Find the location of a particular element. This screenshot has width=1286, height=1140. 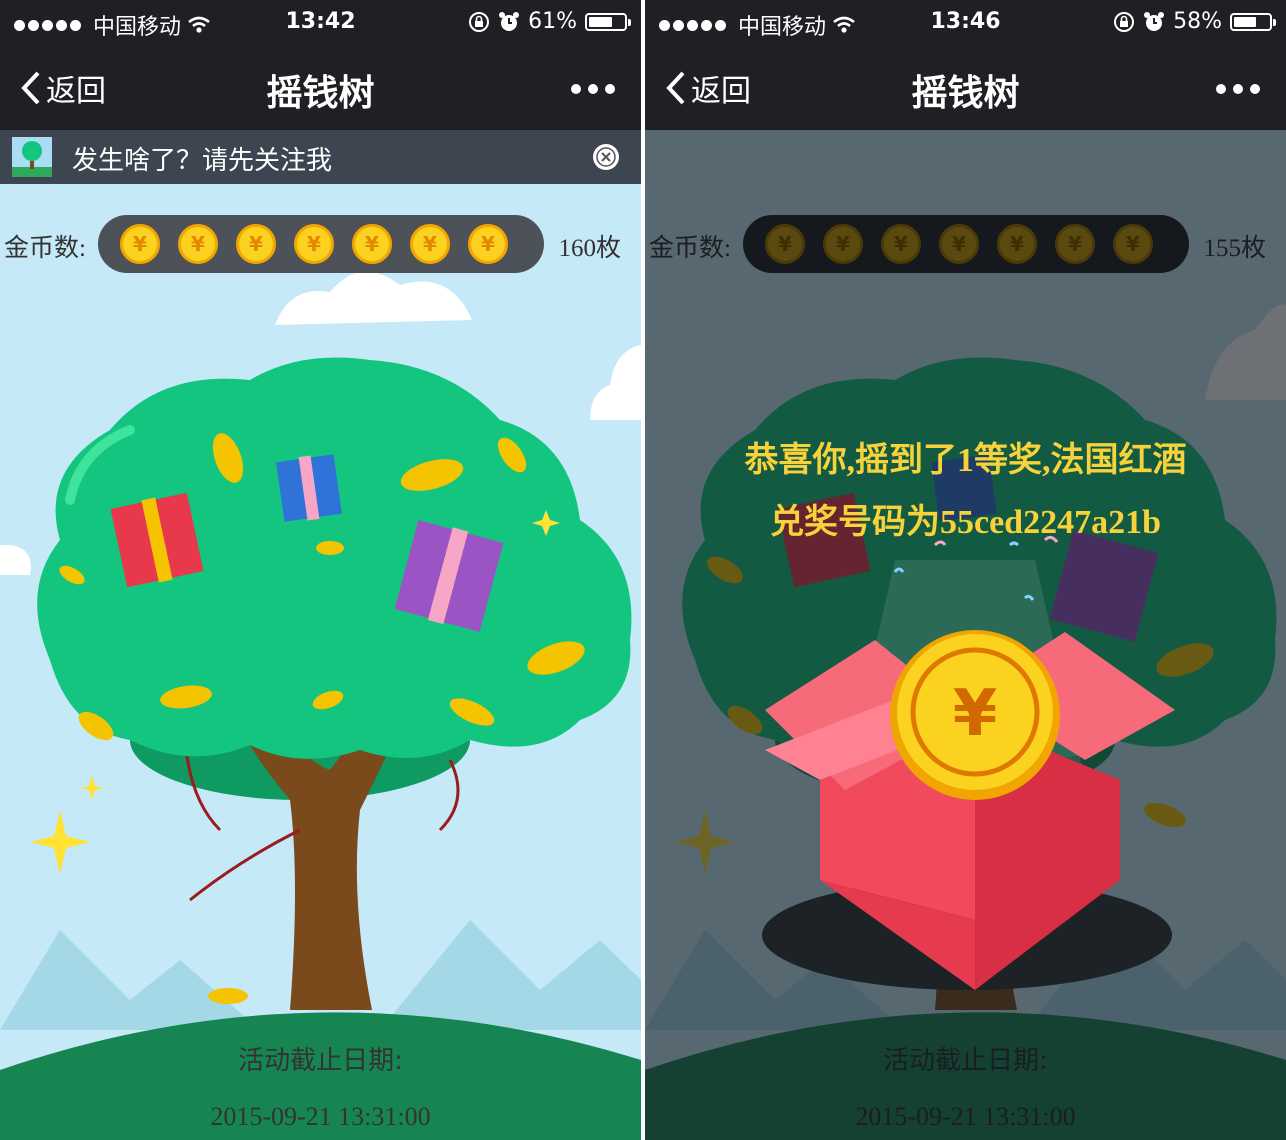

close-icon is located at coordinates (606, 157).